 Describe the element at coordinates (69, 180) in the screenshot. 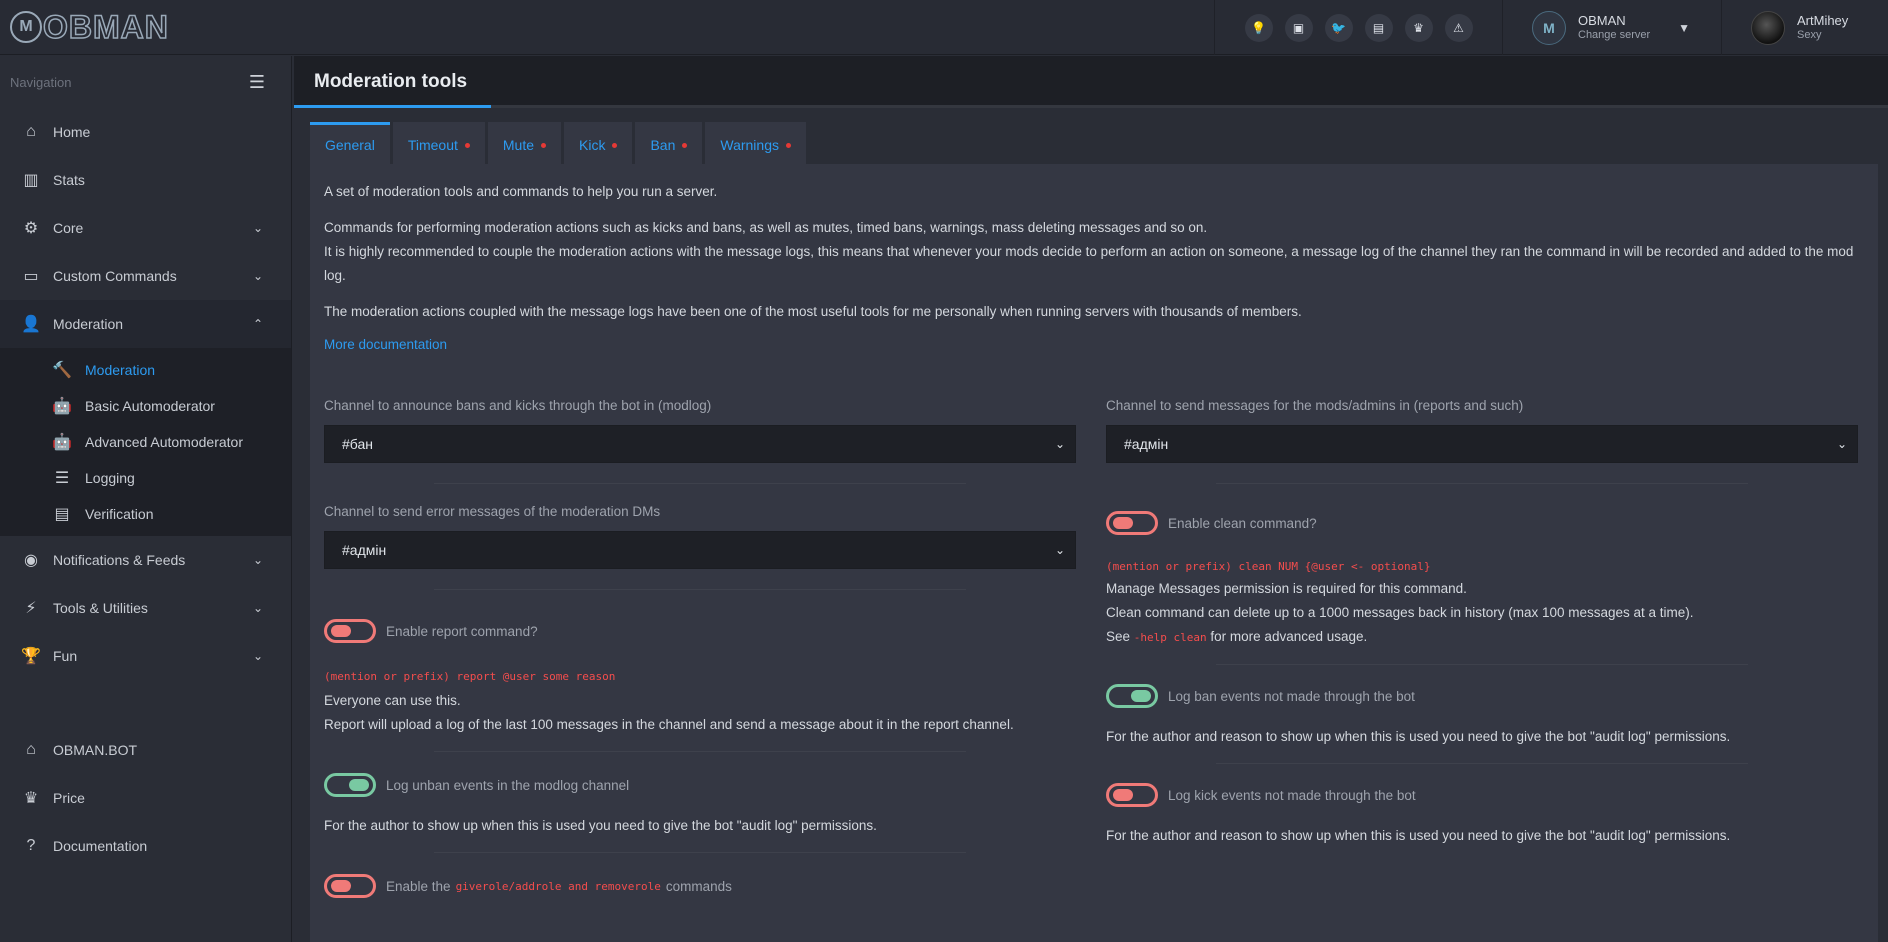

I see `sidebar-item-label: Stats` at that location.